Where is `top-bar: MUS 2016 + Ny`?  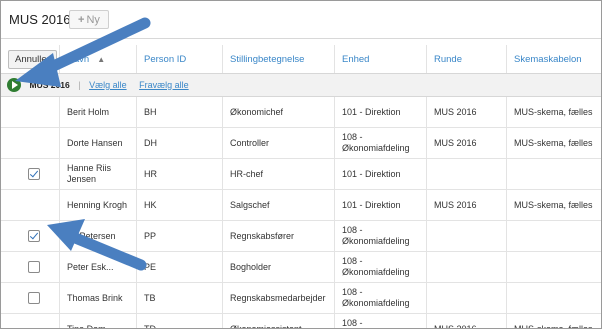 top-bar: MUS 2016 + Ny is located at coordinates (301, 19).